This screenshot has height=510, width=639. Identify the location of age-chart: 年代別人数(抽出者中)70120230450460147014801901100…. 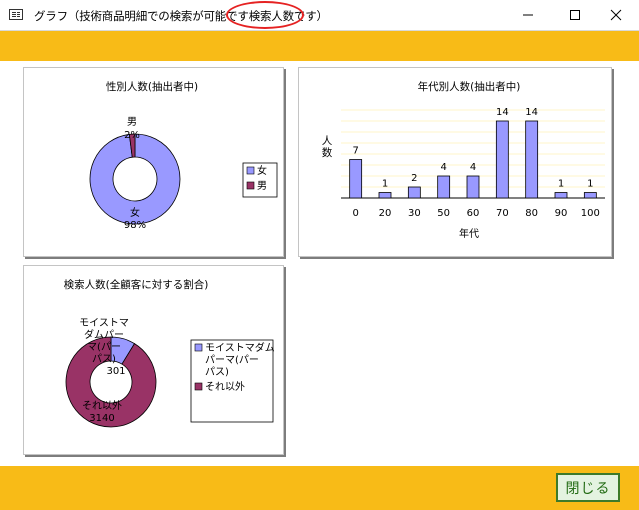
(463, 160).